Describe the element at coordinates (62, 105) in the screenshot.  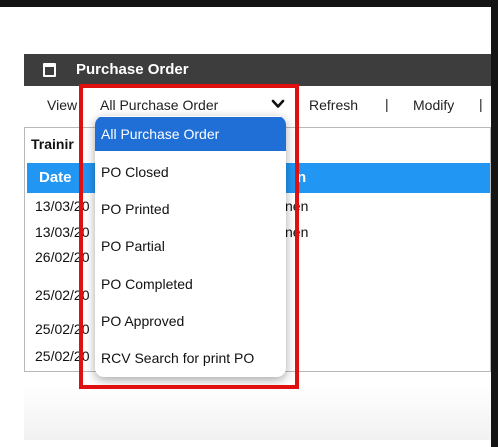
I see `view-label: View` at that location.